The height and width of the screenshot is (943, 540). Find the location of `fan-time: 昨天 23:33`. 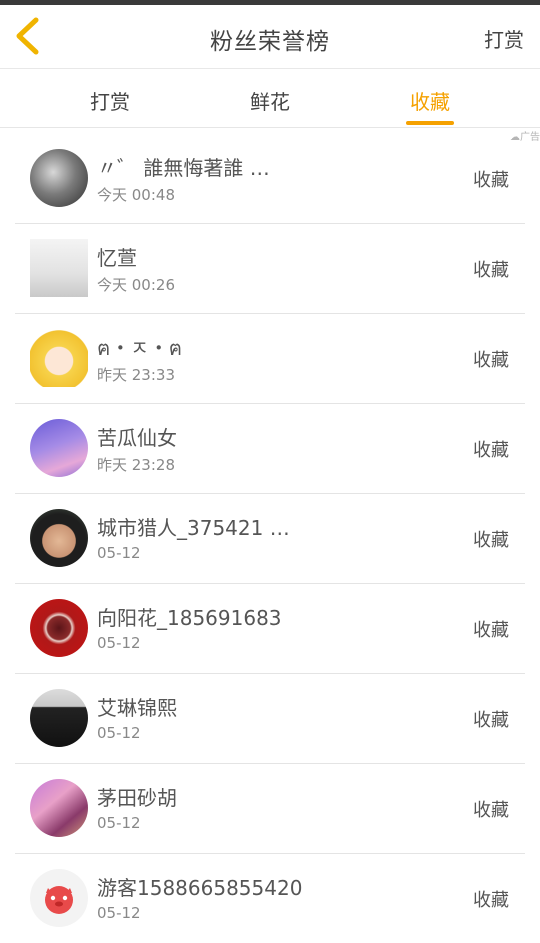

fan-time: 昨天 23:33 is located at coordinates (136, 375).